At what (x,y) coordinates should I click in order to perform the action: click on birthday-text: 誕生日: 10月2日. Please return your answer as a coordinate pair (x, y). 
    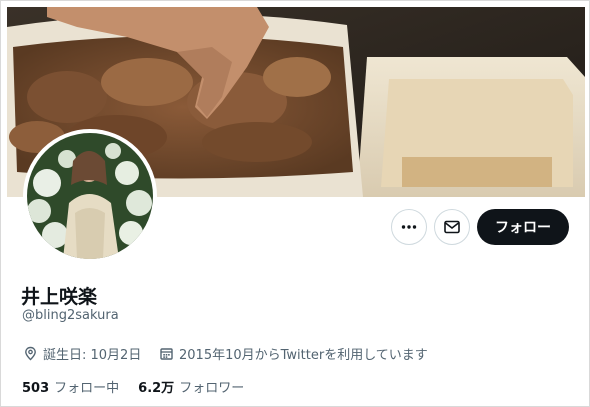
    Looking at the image, I should click on (92, 355).